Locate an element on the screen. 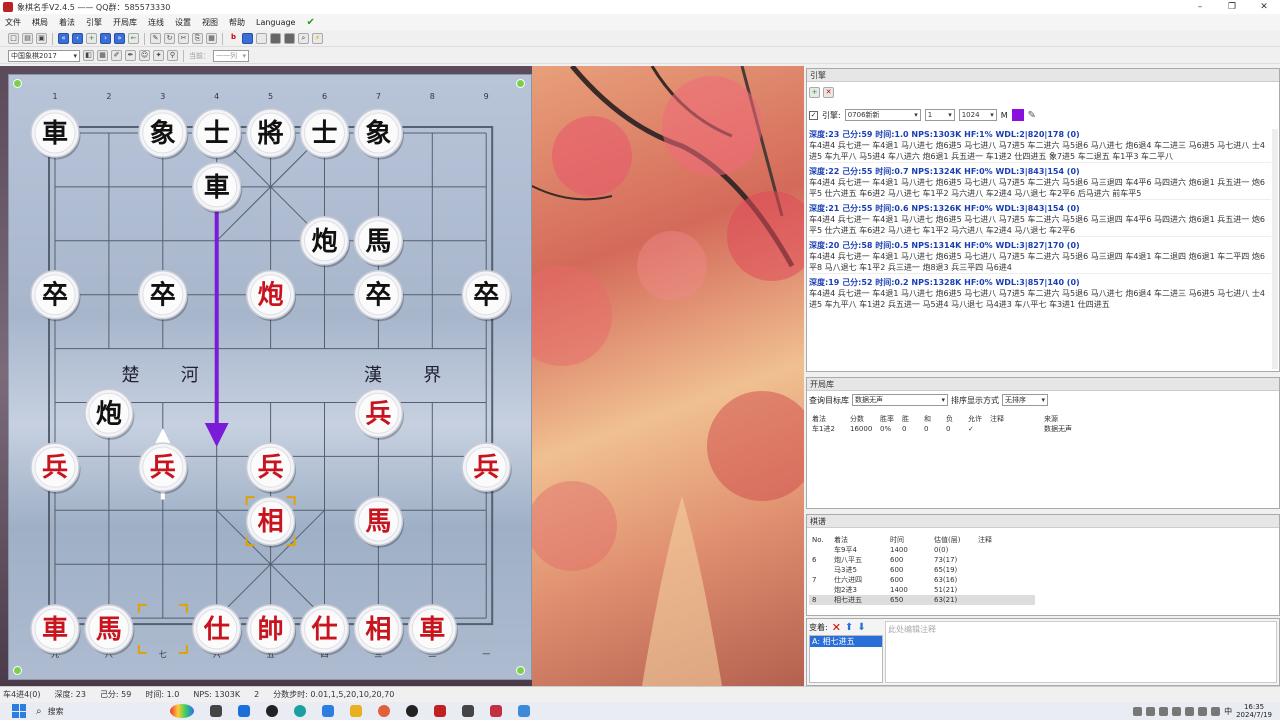  folder-icon is located at coordinates (355, 711).